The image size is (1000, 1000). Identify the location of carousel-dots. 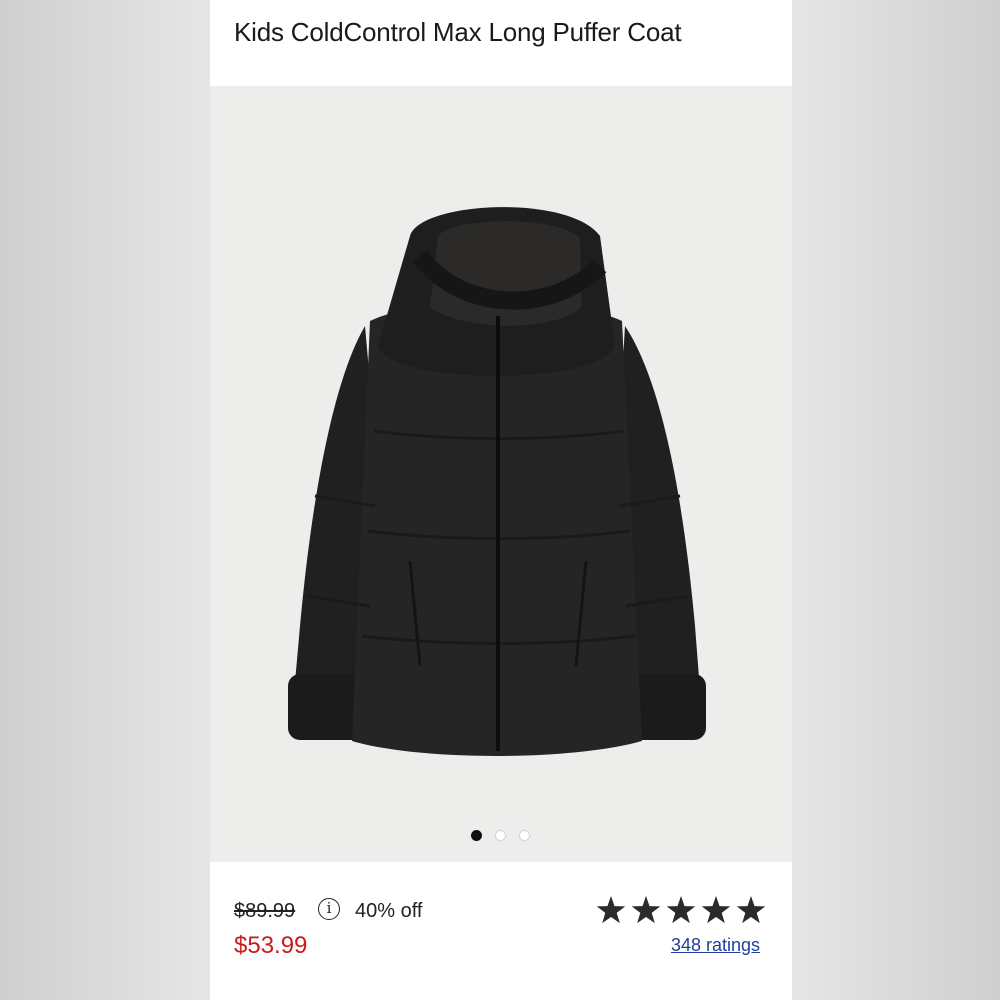
(501, 836).